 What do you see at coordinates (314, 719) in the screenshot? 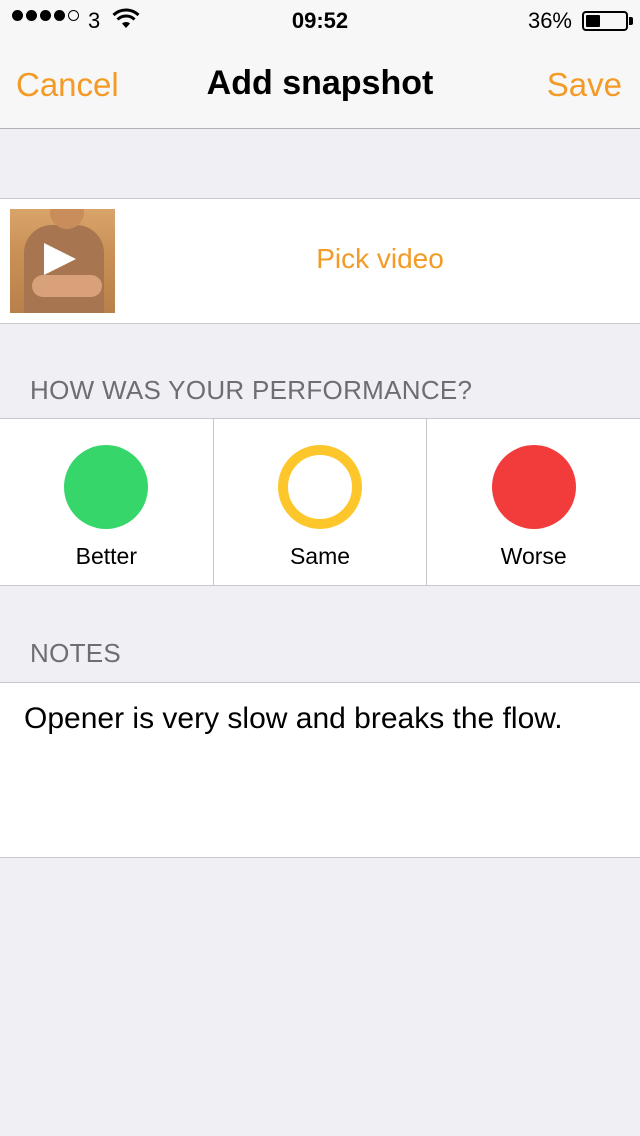
I see `notes-text: Opener is very slow and breaks the flow.` at bounding box center [314, 719].